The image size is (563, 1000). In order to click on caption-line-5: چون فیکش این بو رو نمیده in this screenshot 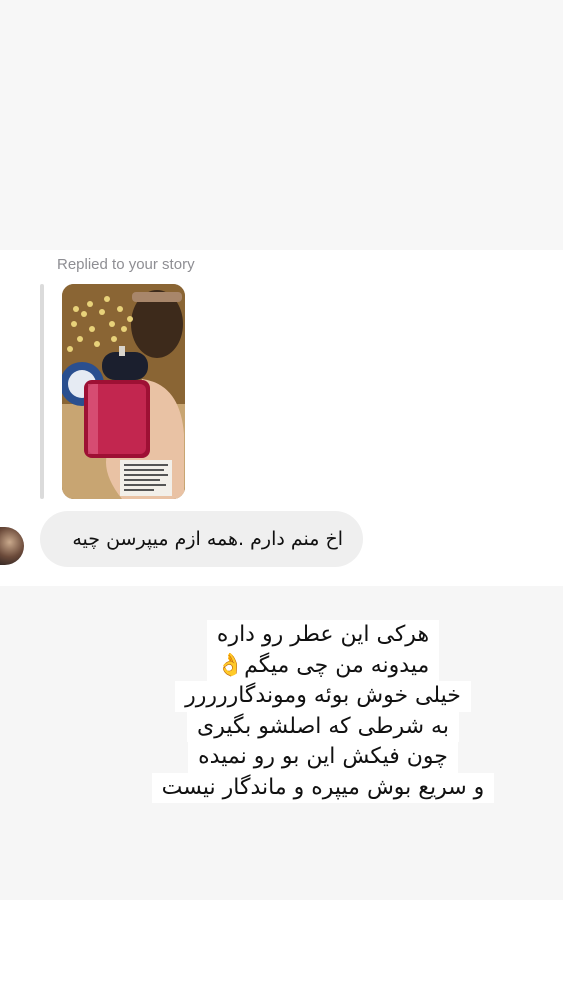, I will do `click(323, 757)`.